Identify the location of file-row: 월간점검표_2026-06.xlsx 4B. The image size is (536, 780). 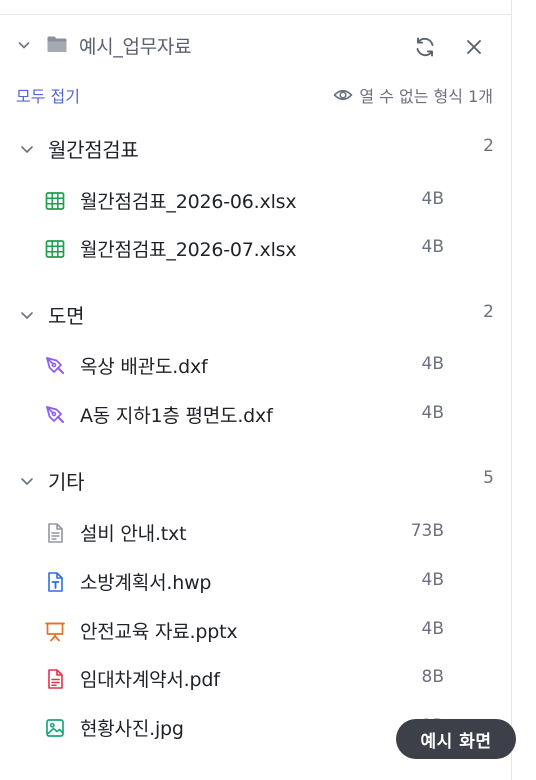
(255, 201).